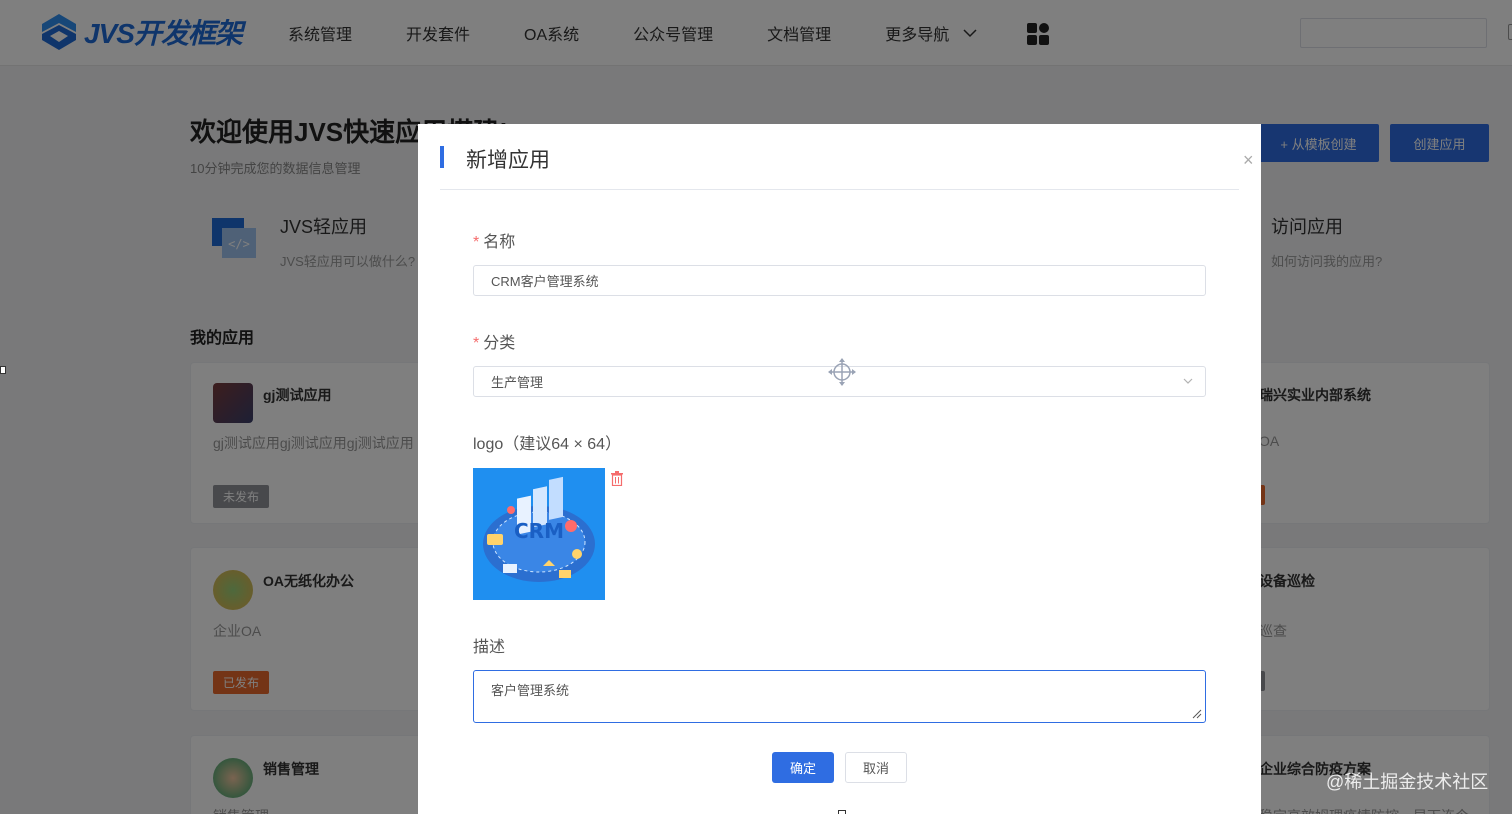  Describe the element at coordinates (617, 478) in the screenshot. I see `trash-icon` at that location.